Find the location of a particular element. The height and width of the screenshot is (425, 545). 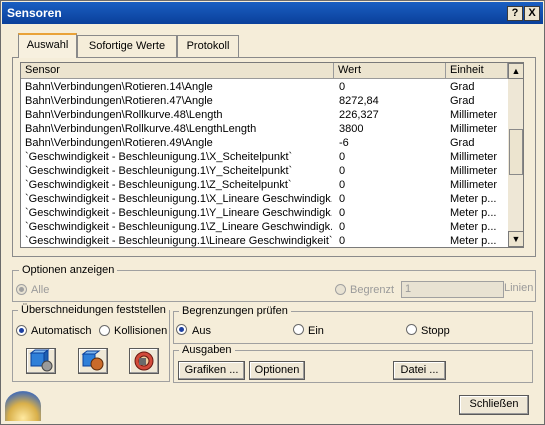

title-bar: Sensoren ? X is located at coordinates (272, 13).